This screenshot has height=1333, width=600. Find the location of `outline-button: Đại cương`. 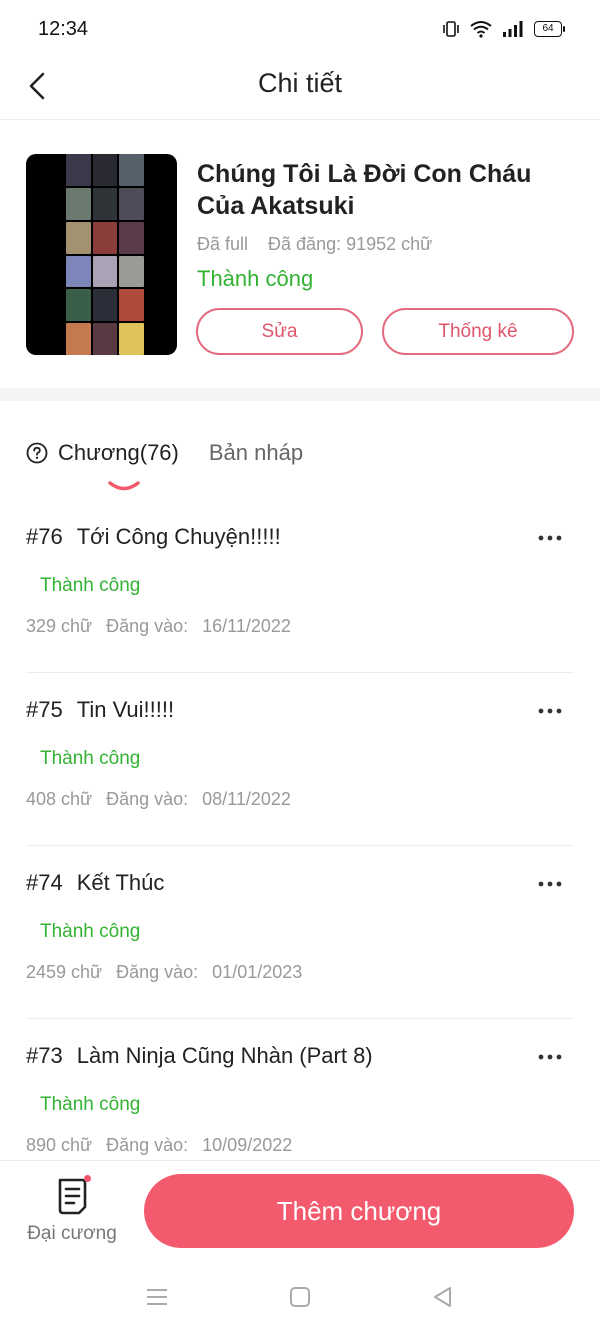

outline-button: Đại cương is located at coordinates (72, 1212).